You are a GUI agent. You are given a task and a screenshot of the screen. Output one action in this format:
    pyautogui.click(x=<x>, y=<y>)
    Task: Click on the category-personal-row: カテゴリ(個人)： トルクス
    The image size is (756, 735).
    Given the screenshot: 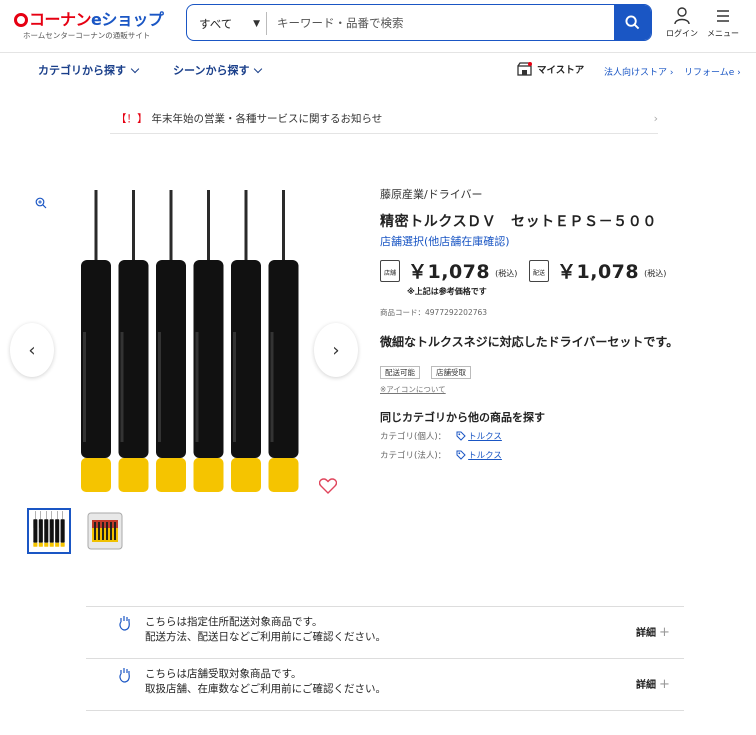 What is the action you would take?
    pyautogui.click(x=441, y=436)
    